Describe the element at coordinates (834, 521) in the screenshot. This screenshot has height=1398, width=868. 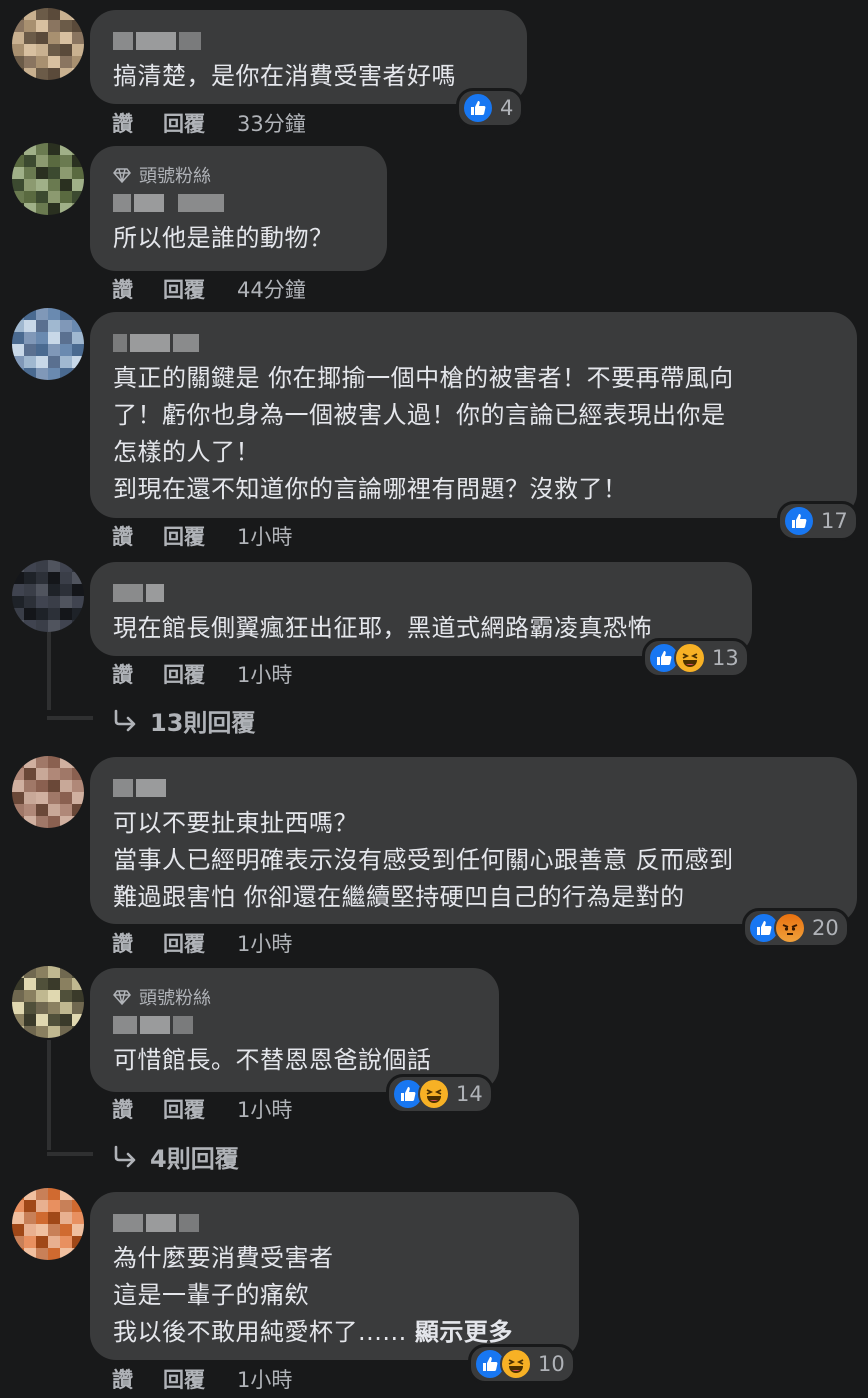
I see `reaction-count: 17` at that location.